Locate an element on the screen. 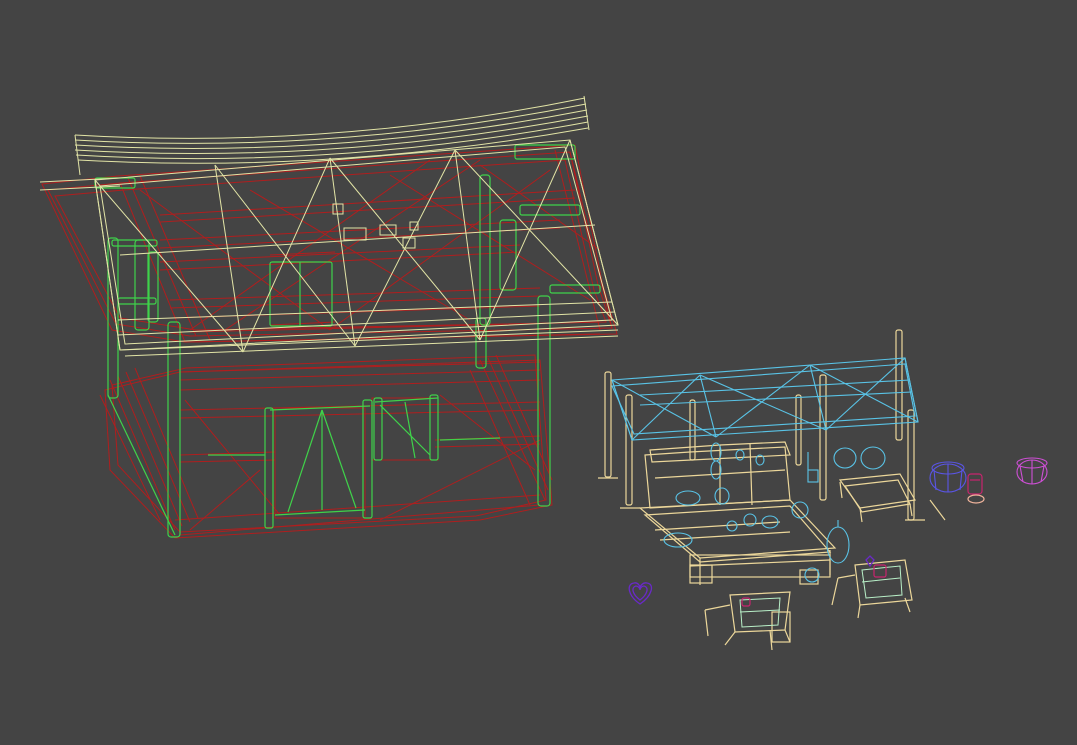 The image size is (1077, 745). stall-structure is located at coordinates (772, 490).